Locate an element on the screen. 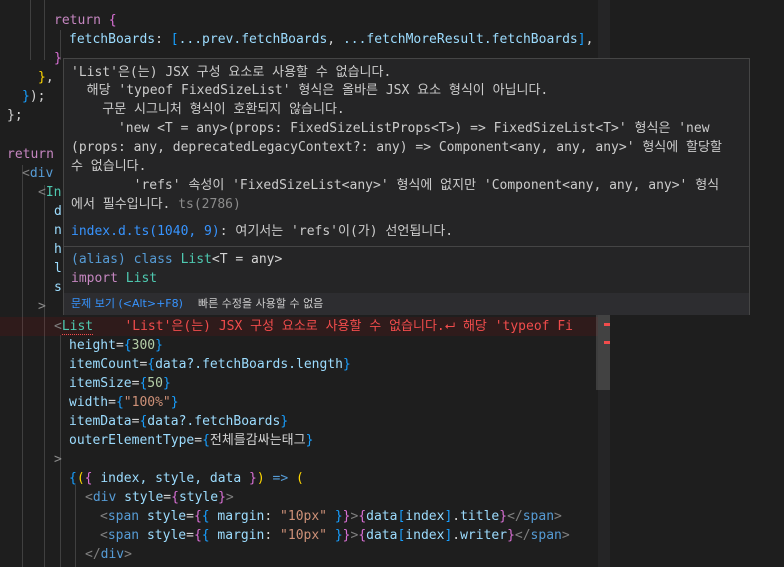  code-line: }; is located at coordinates (15, 115).